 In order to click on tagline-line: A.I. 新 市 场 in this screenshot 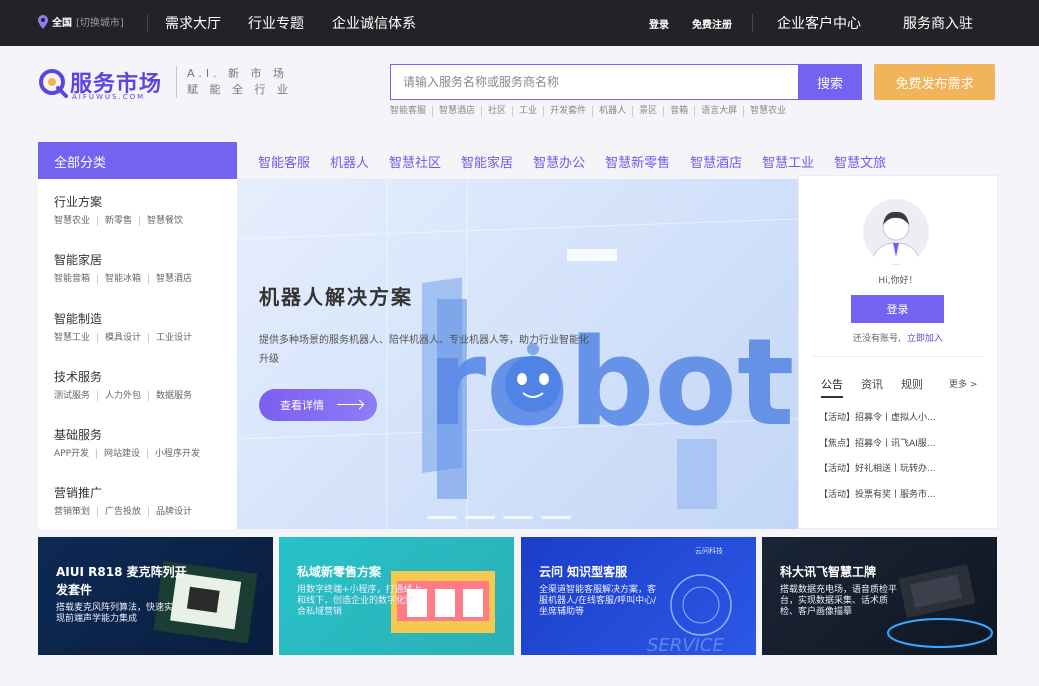, I will do `click(238, 73)`.